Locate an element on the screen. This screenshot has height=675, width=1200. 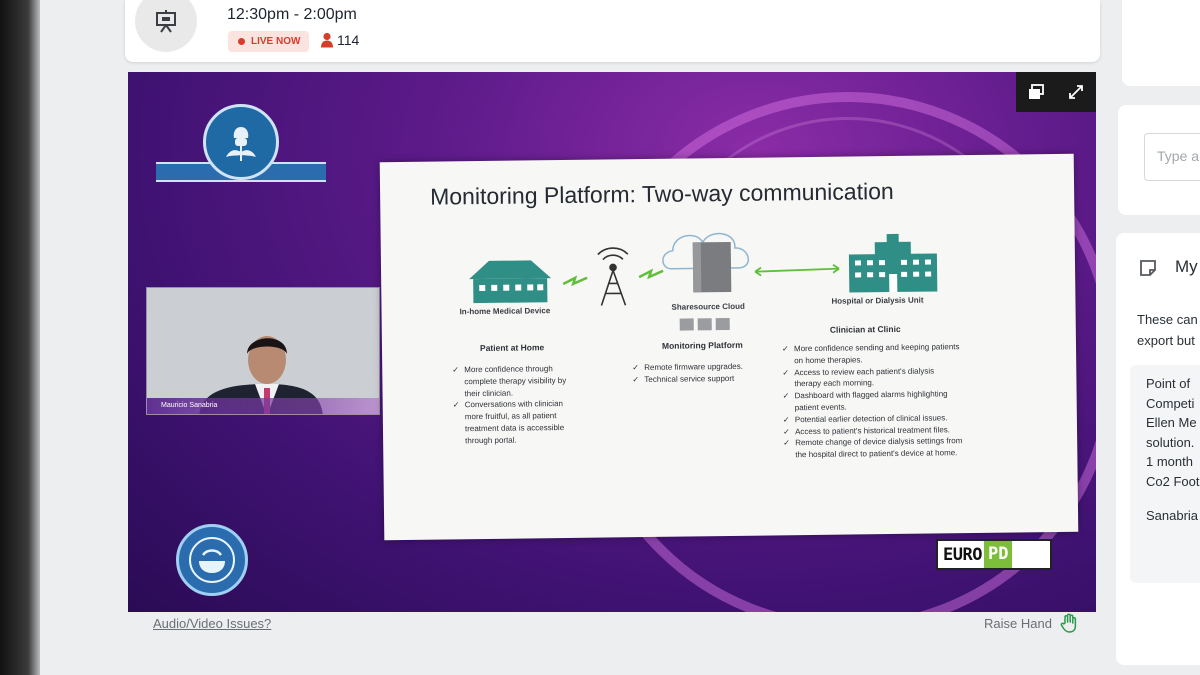
viewer-count: 114 is located at coordinates (339, 40).